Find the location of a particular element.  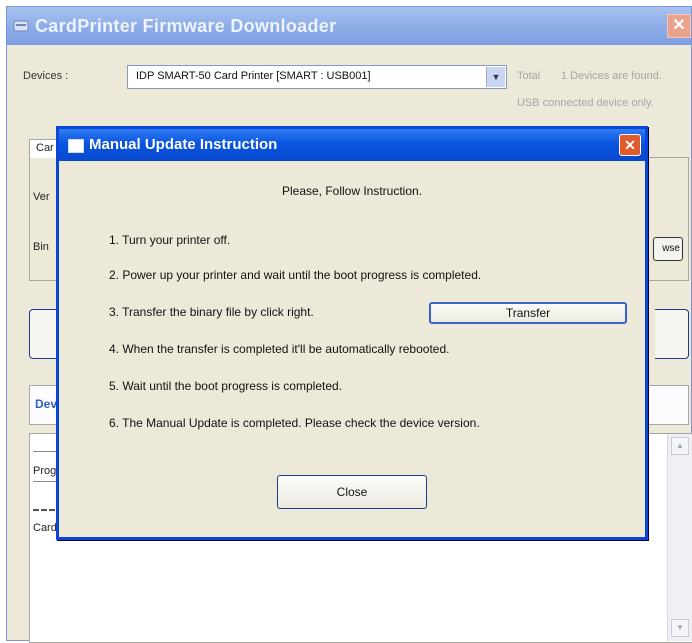

window-icon is located at coordinates (76, 146).